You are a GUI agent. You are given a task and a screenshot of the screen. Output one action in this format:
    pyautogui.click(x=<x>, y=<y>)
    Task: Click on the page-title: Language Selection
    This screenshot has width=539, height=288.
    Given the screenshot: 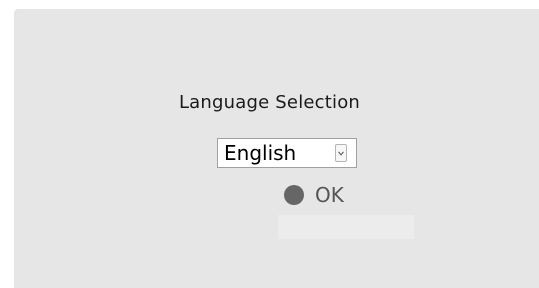 What is the action you would take?
    pyautogui.click(x=269, y=102)
    